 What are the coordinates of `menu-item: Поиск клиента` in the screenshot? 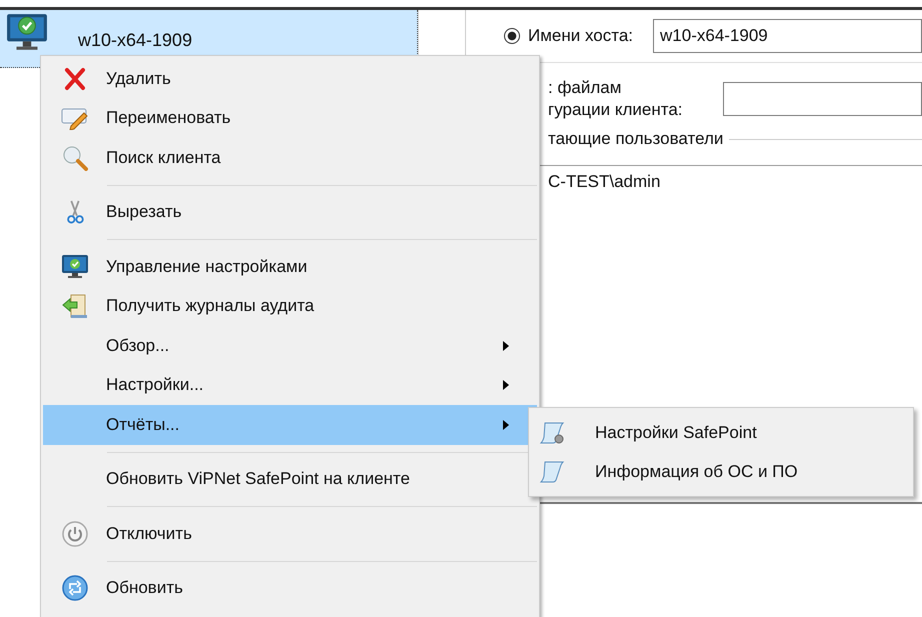 It's located at (290, 158).